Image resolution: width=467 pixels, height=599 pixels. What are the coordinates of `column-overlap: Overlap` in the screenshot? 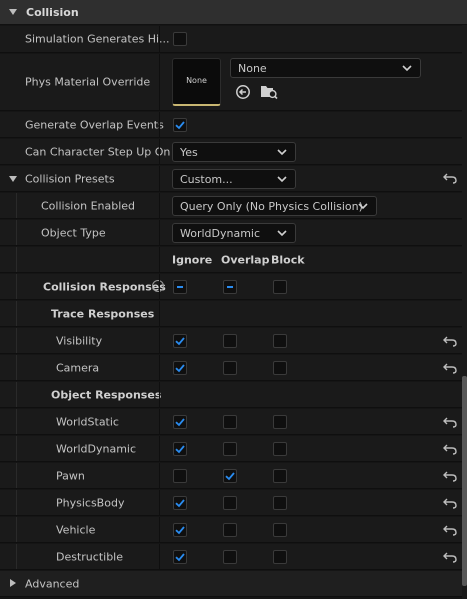 It's located at (245, 259).